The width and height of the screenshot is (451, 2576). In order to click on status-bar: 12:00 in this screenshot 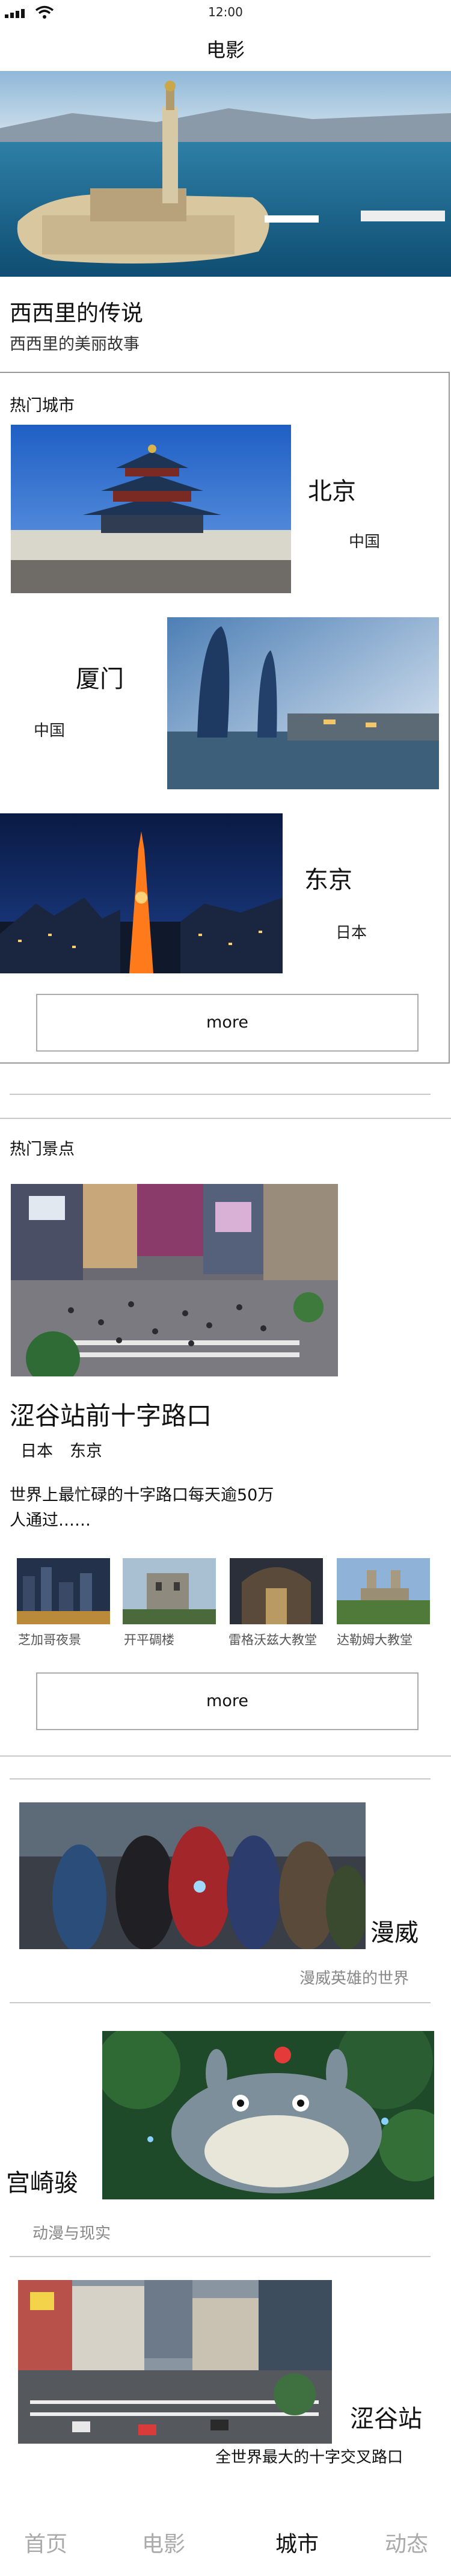, I will do `click(226, 12)`.